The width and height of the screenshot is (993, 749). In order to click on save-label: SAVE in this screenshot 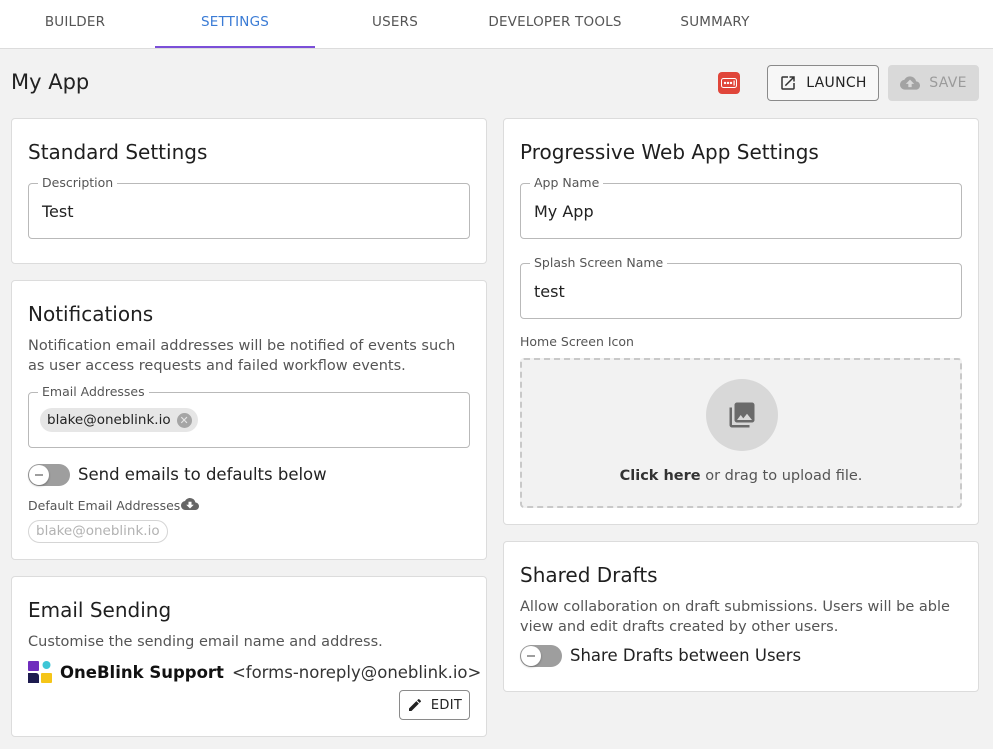, I will do `click(948, 83)`.